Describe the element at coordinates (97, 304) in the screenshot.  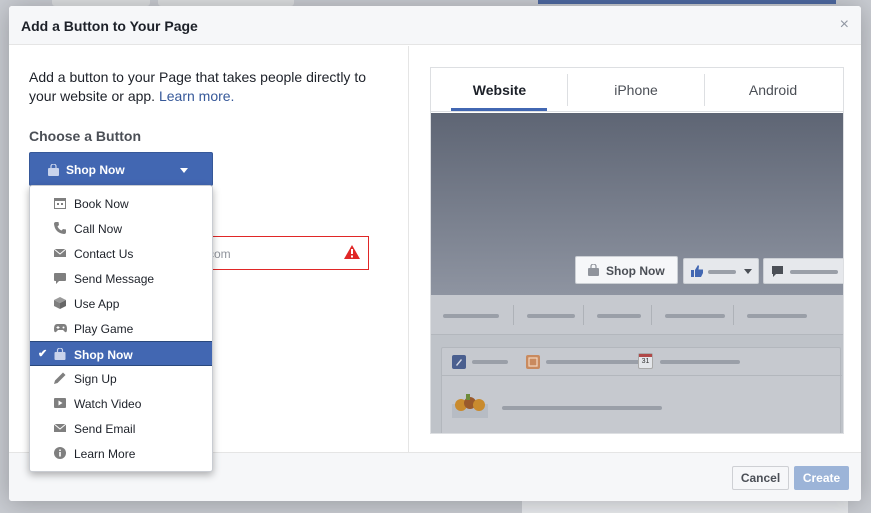
I see `menu-item-label: Use App` at that location.